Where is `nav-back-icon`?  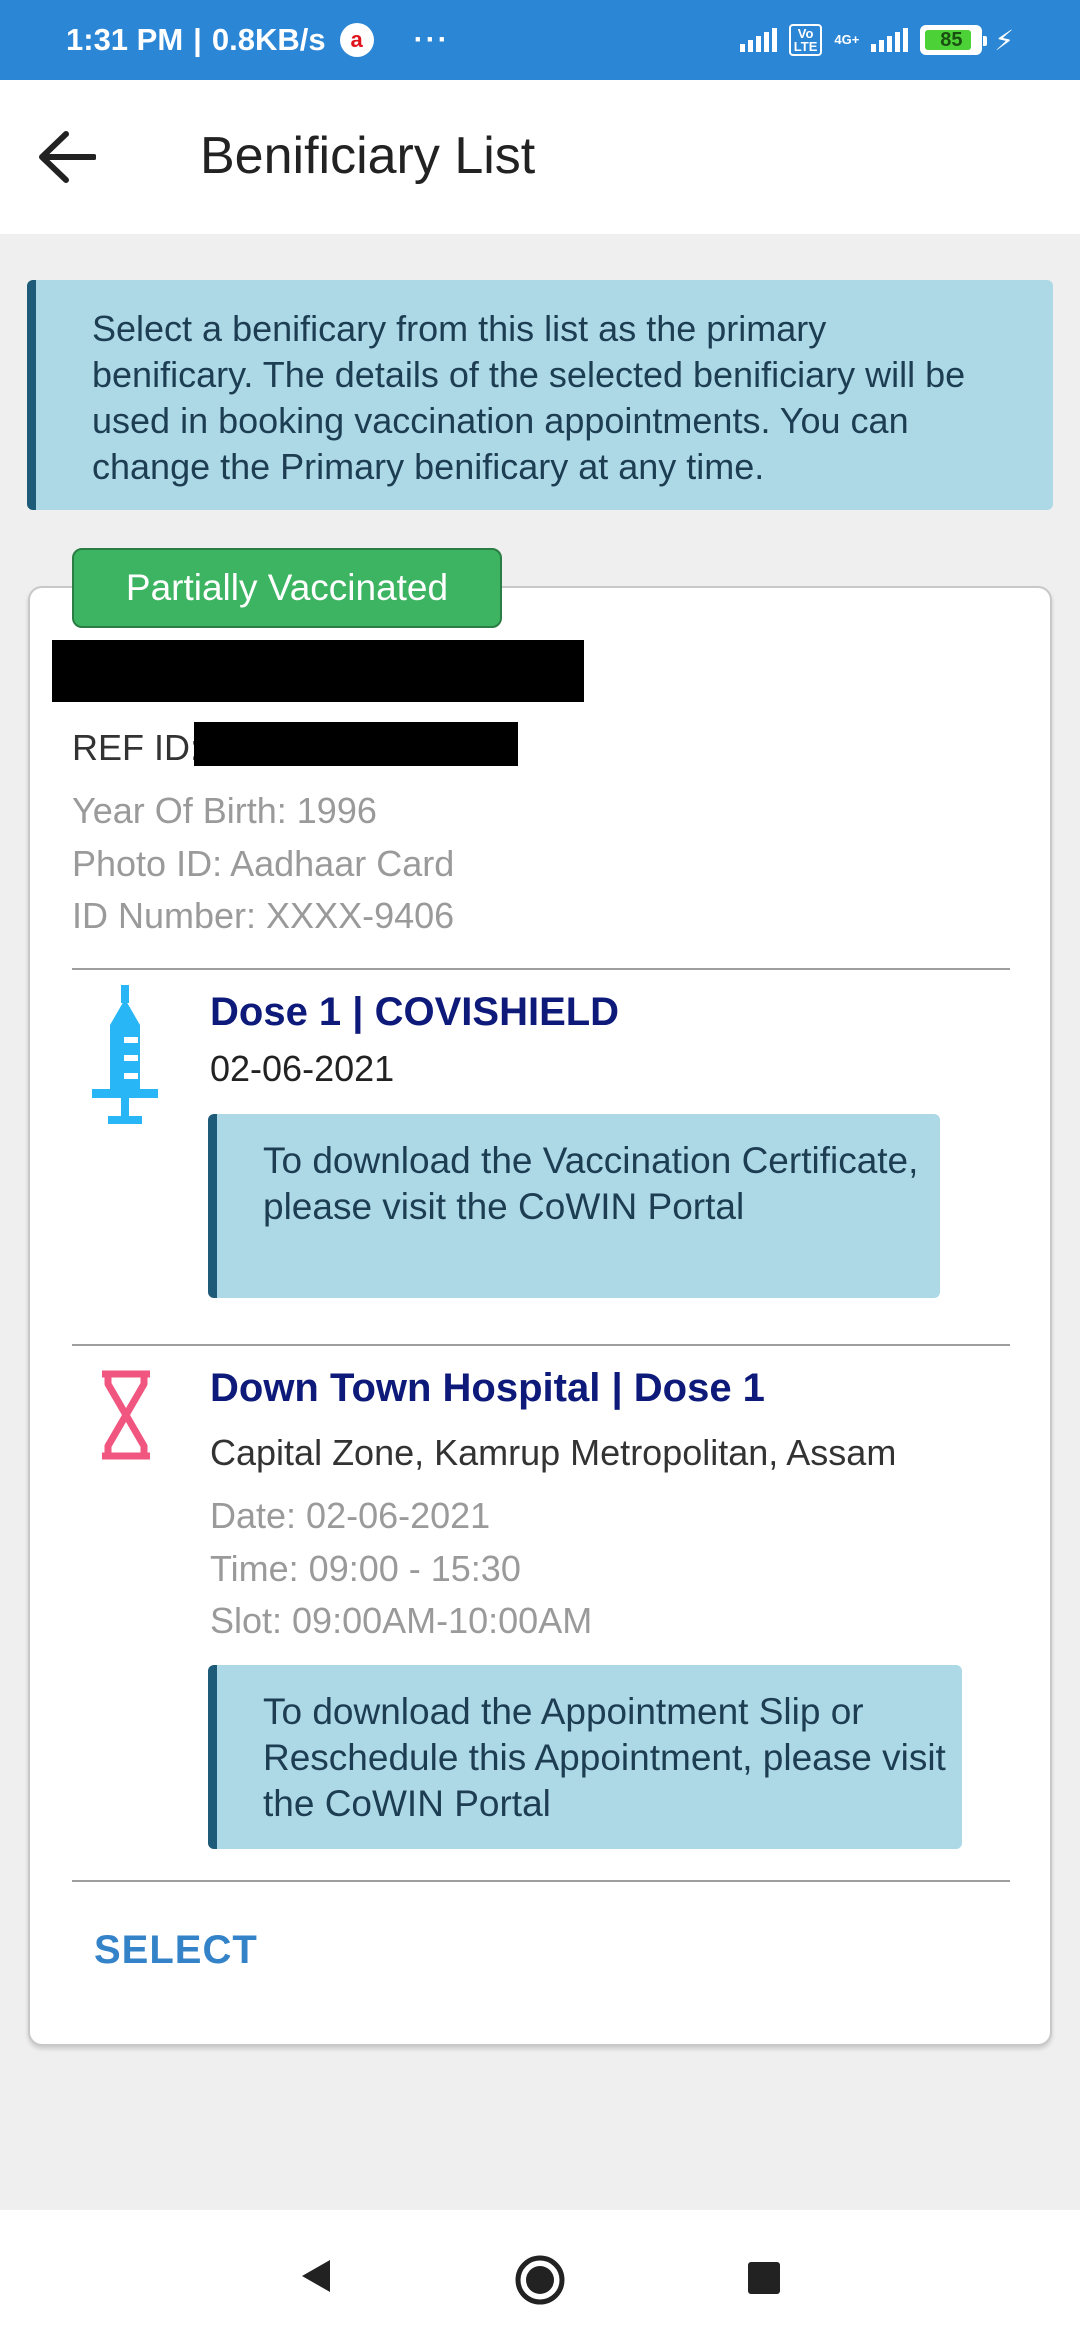
nav-back-icon is located at coordinates (316, 2276).